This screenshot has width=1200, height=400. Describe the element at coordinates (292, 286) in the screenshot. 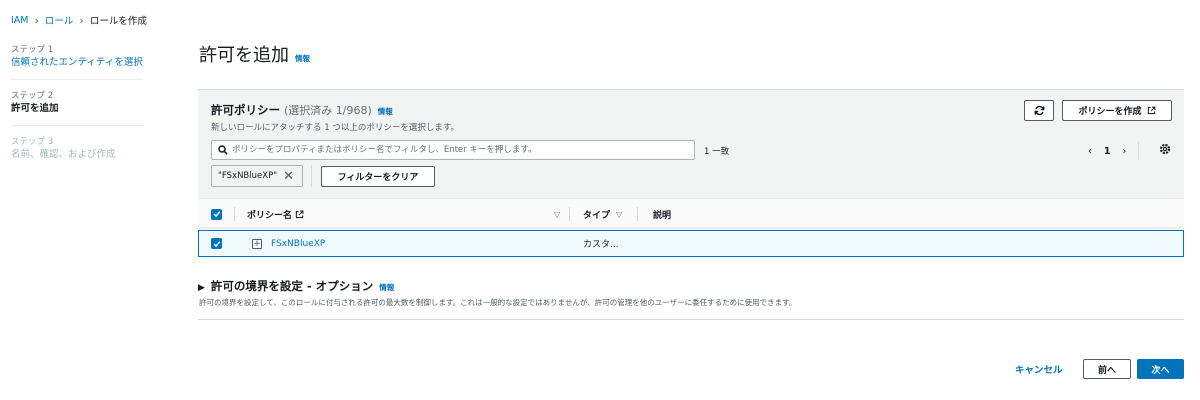

I see `boundary-title: 許可の境界を設定 - オプション` at that location.